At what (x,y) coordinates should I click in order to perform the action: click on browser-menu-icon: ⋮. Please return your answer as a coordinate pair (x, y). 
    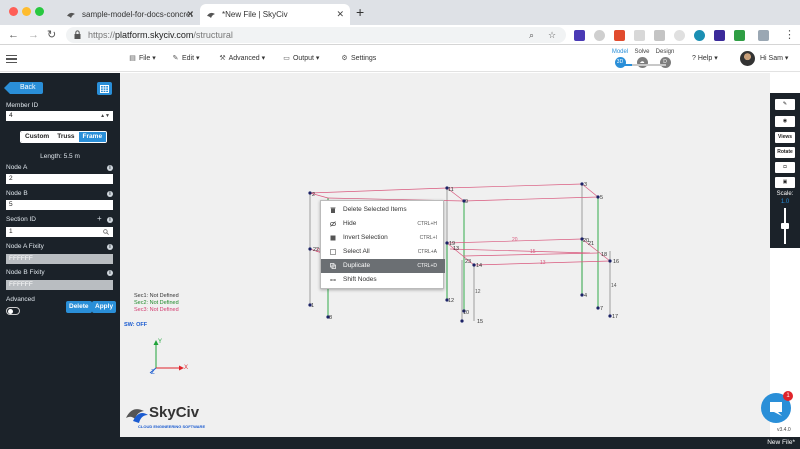
    Looking at the image, I should click on (789, 35).